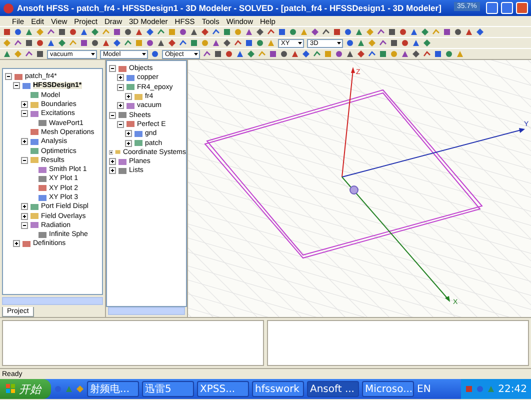 The height and width of the screenshot is (400, 531). I want to click on language-indicator: EN, so click(424, 389).